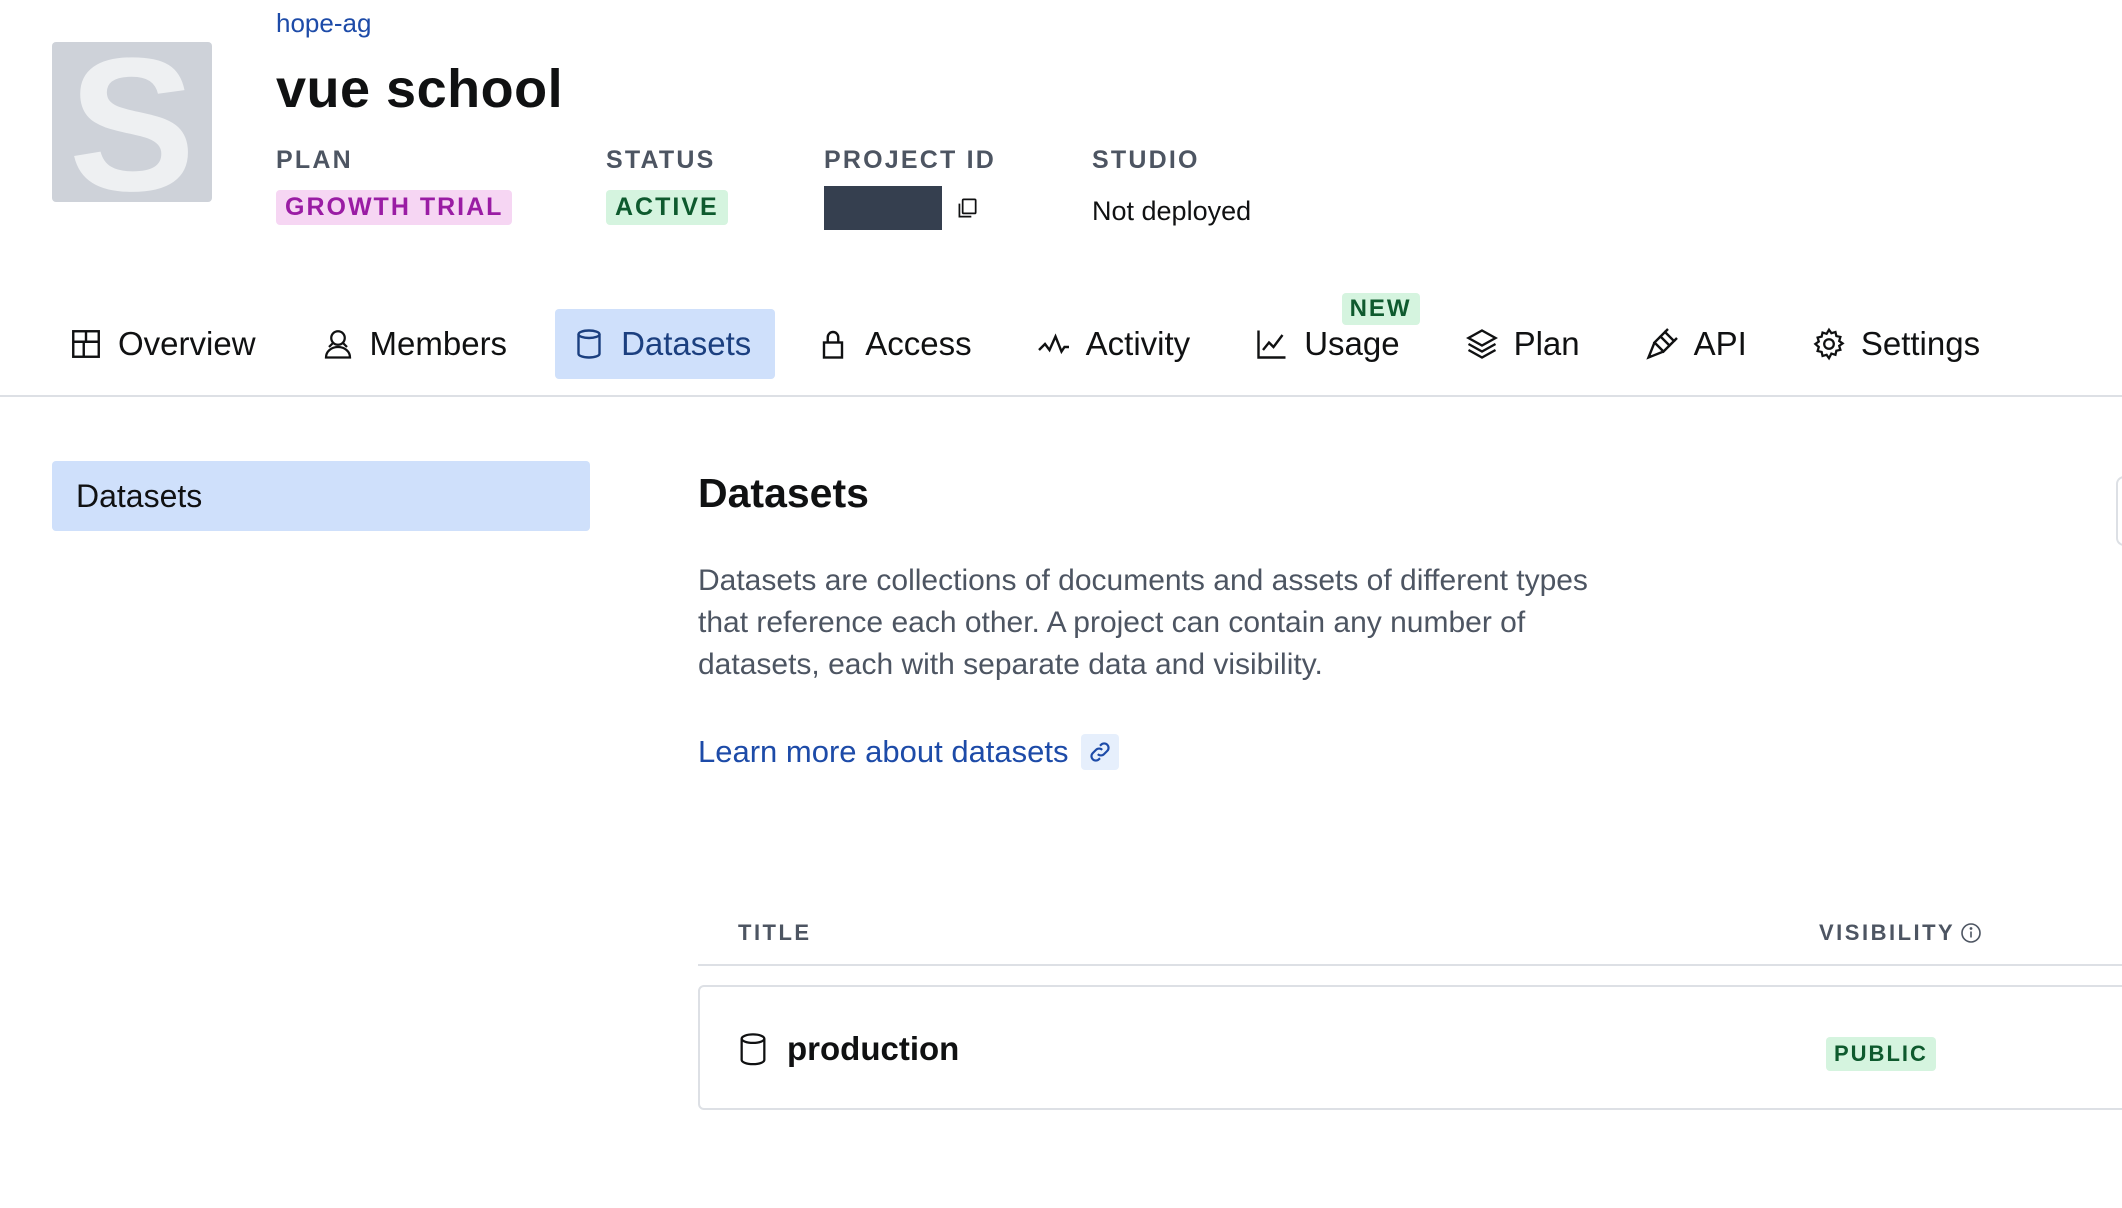  Describe the element at coordinates (1661, 344) in the screenshot. I see `plug-icon` at that location.